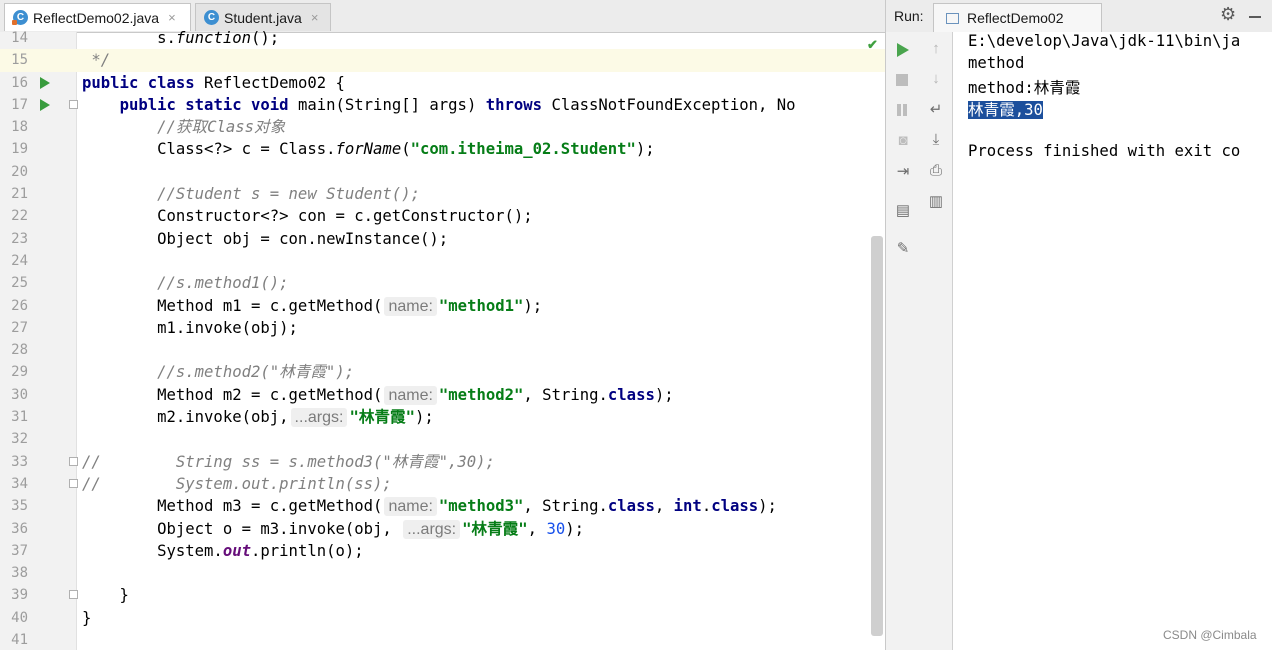 The width and height of the screenshot is (1272, 650). What do you see at coordinates (936, 171) in the screenshot?
I see `print-icon: ⎙` at bounding box center [936, 171].